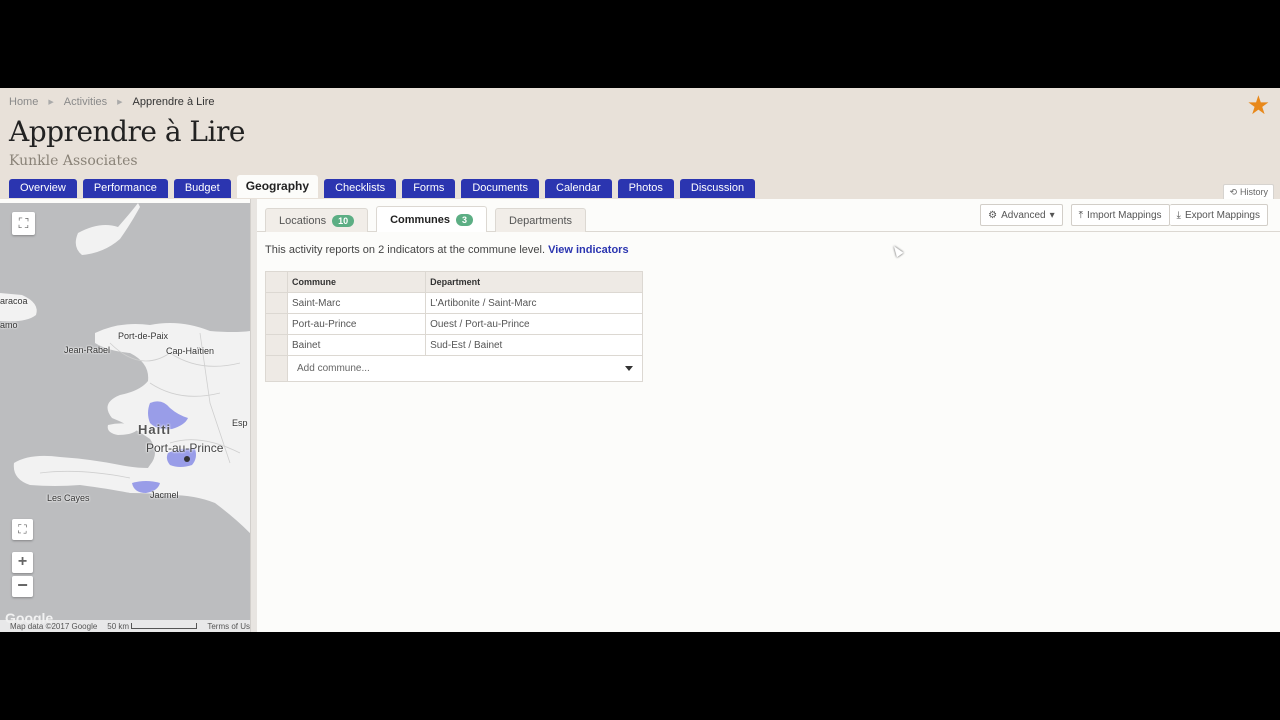 The height and width of the screenshot is (720, 1280). What do you see at coordinates (276, 282) in the screenshot?
I see `row-index-header` at bounding box center [276, 282].